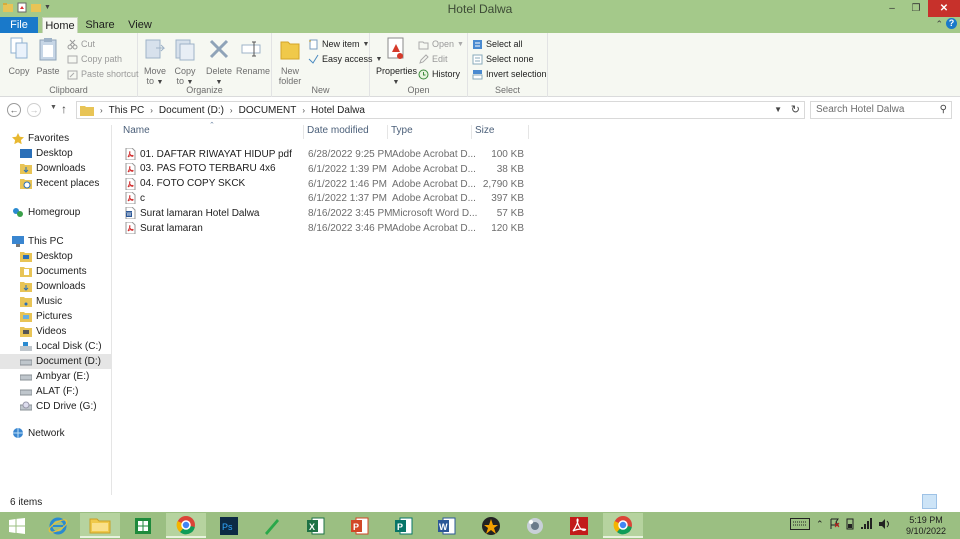  What do you see at coordinates (441, 44) in the screenshot?
I see `open-button: Open ▼` at bounding box center [441, 44].